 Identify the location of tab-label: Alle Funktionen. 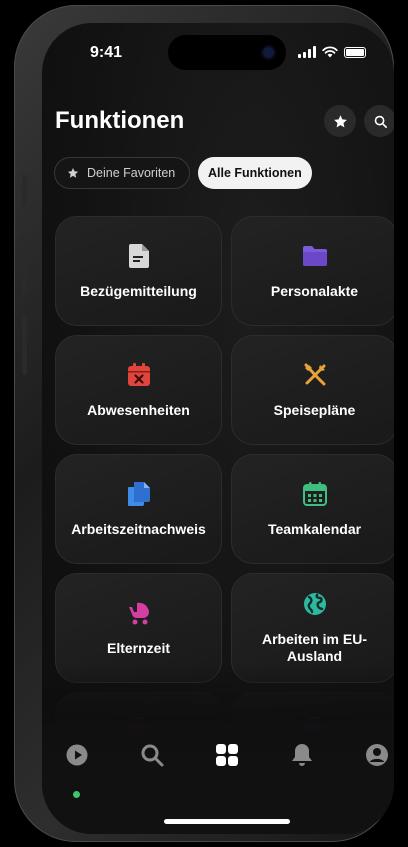
(255, 173).